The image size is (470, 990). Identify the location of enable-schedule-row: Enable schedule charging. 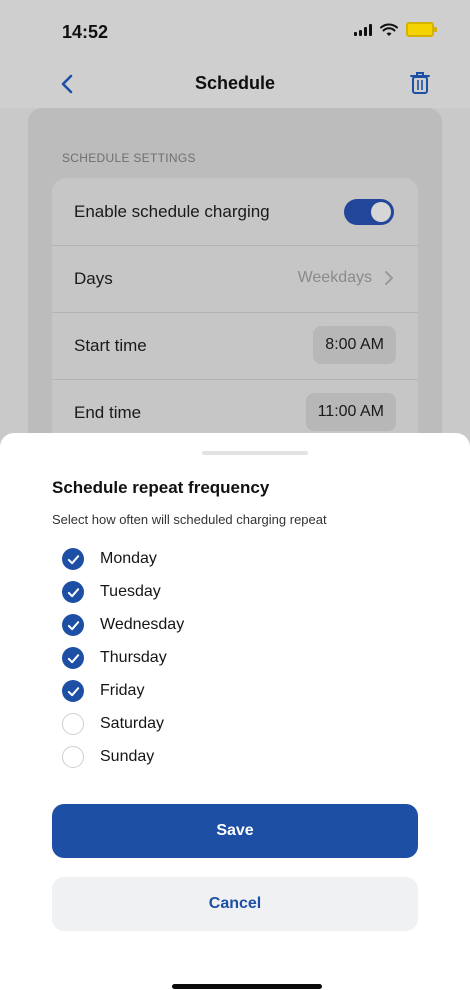
(235, 212).